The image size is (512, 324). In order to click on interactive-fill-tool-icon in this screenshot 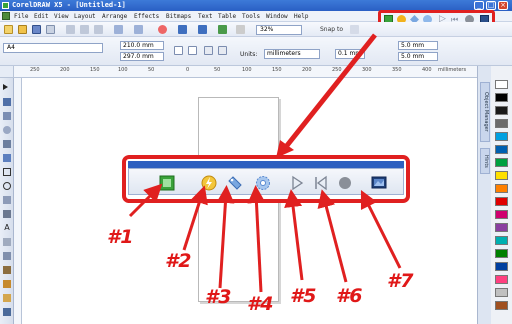, I will do `click(7, 312)`.